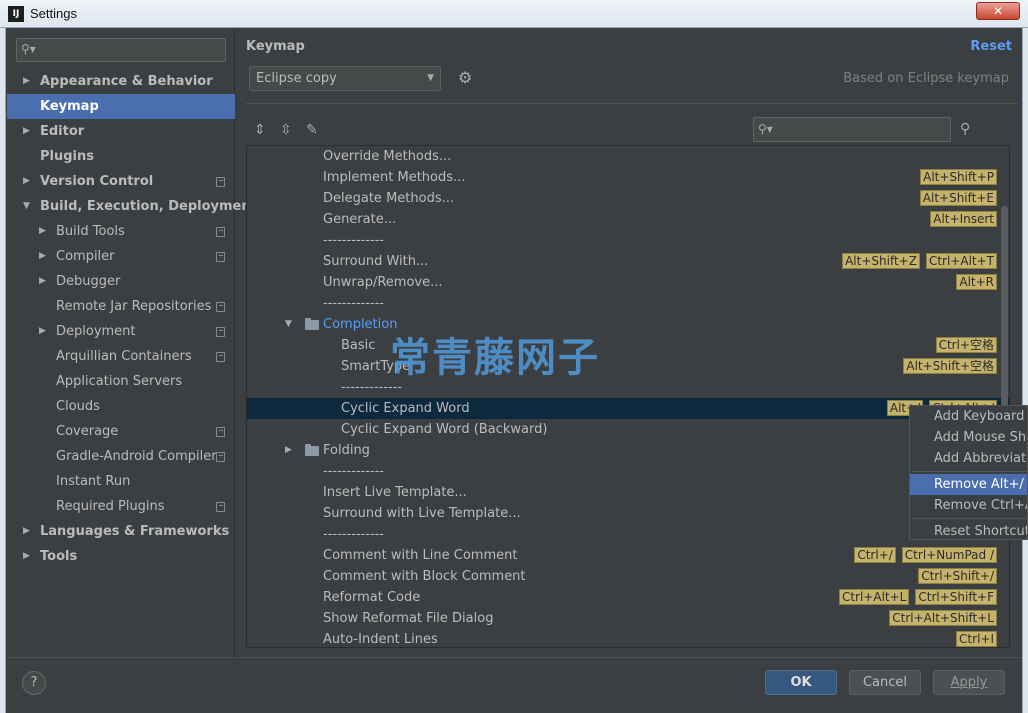 The height and width of the screenshot is (713, 1028). I want to click on sidebar-item-label: Version Control, so click(97, 181).